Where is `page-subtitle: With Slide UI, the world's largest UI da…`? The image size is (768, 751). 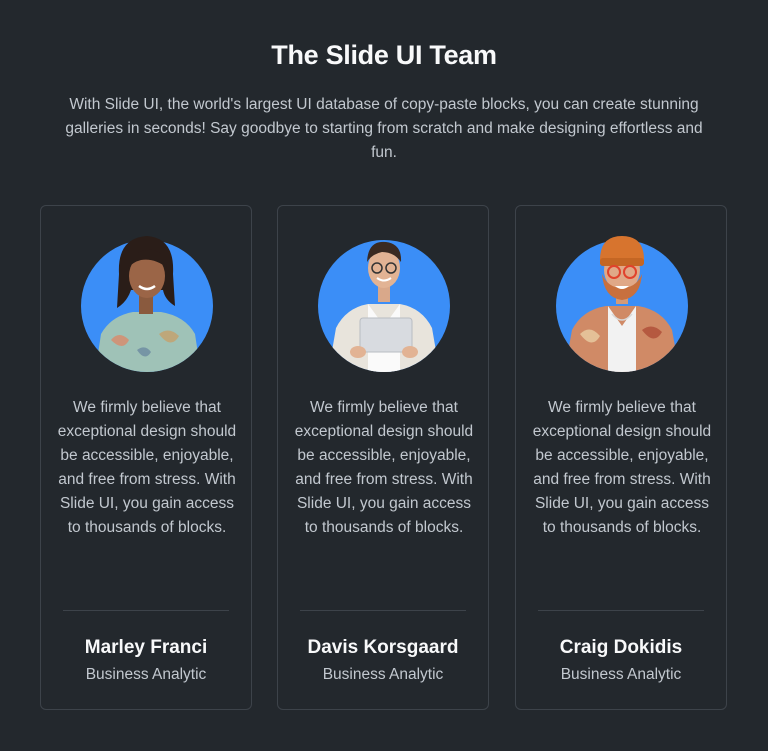
page-subtitle: With Slide UI, the world's largest UI da… is located at coordinates (384, 128).